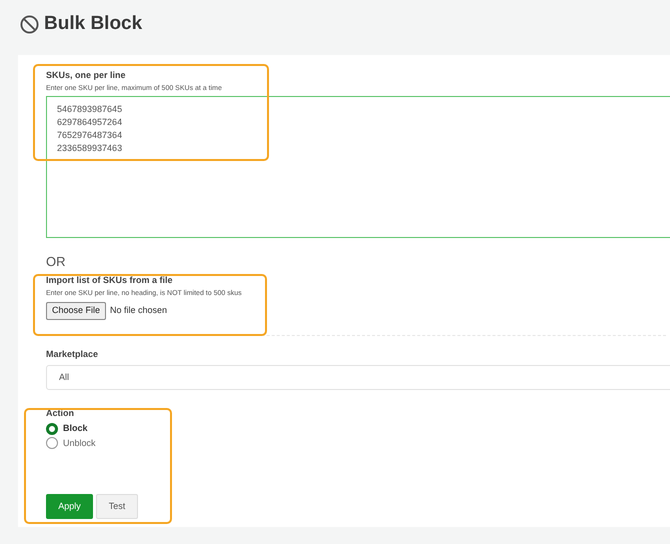  Describe the element at coordinates (117, 506) in the screenshot. I see `test-button: Test` at that location.